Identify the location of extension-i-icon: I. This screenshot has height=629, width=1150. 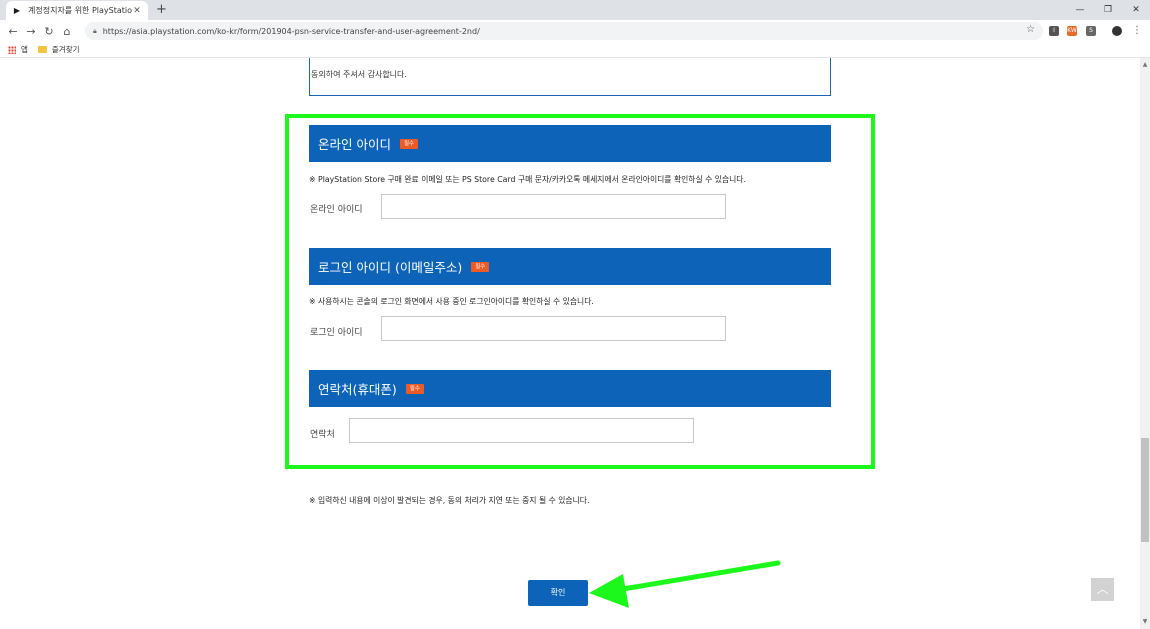
(1054, 31).